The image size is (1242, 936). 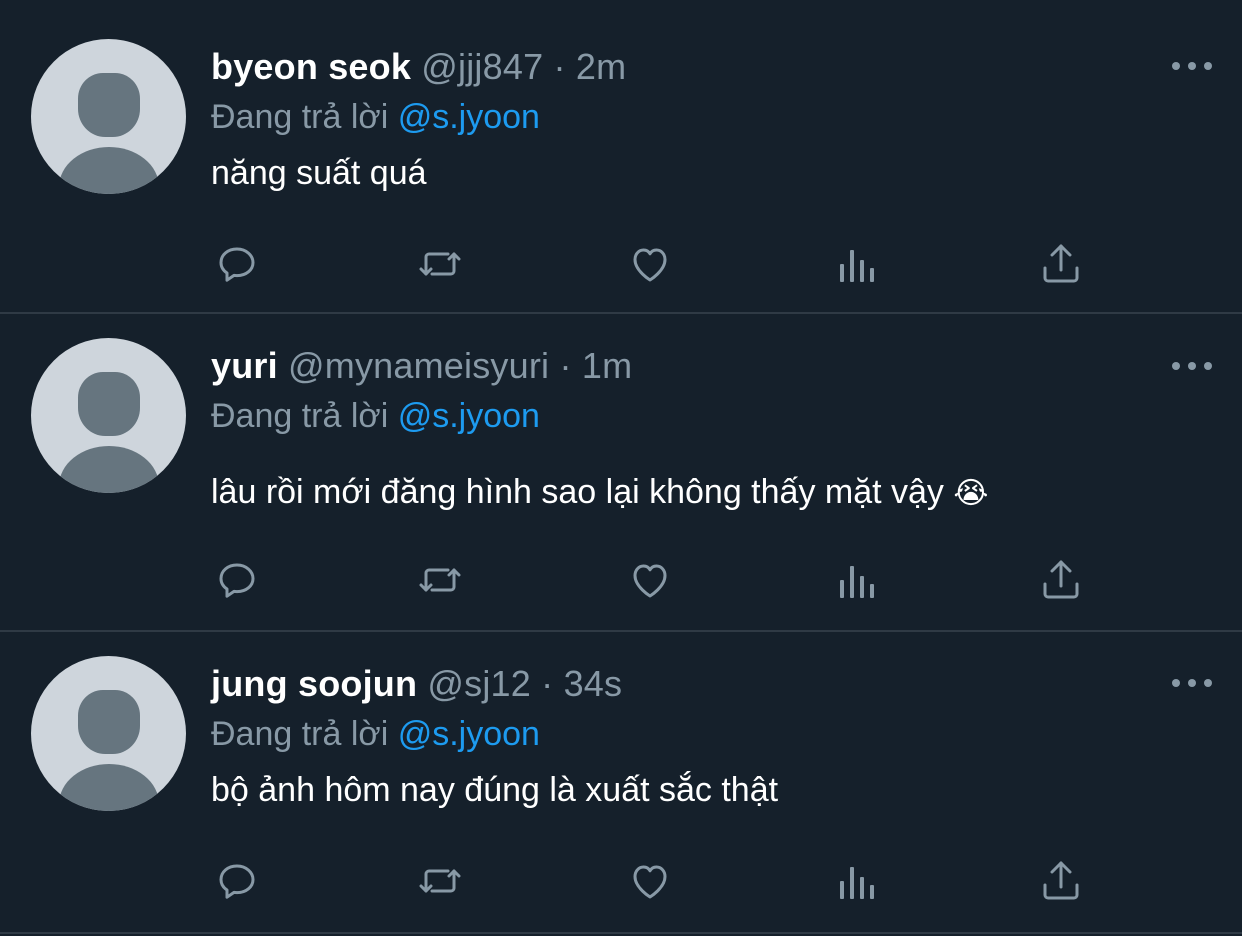 I want to click on tweet-header: yuri @mynameisyuri · 1m, so click(x=706, y=366).